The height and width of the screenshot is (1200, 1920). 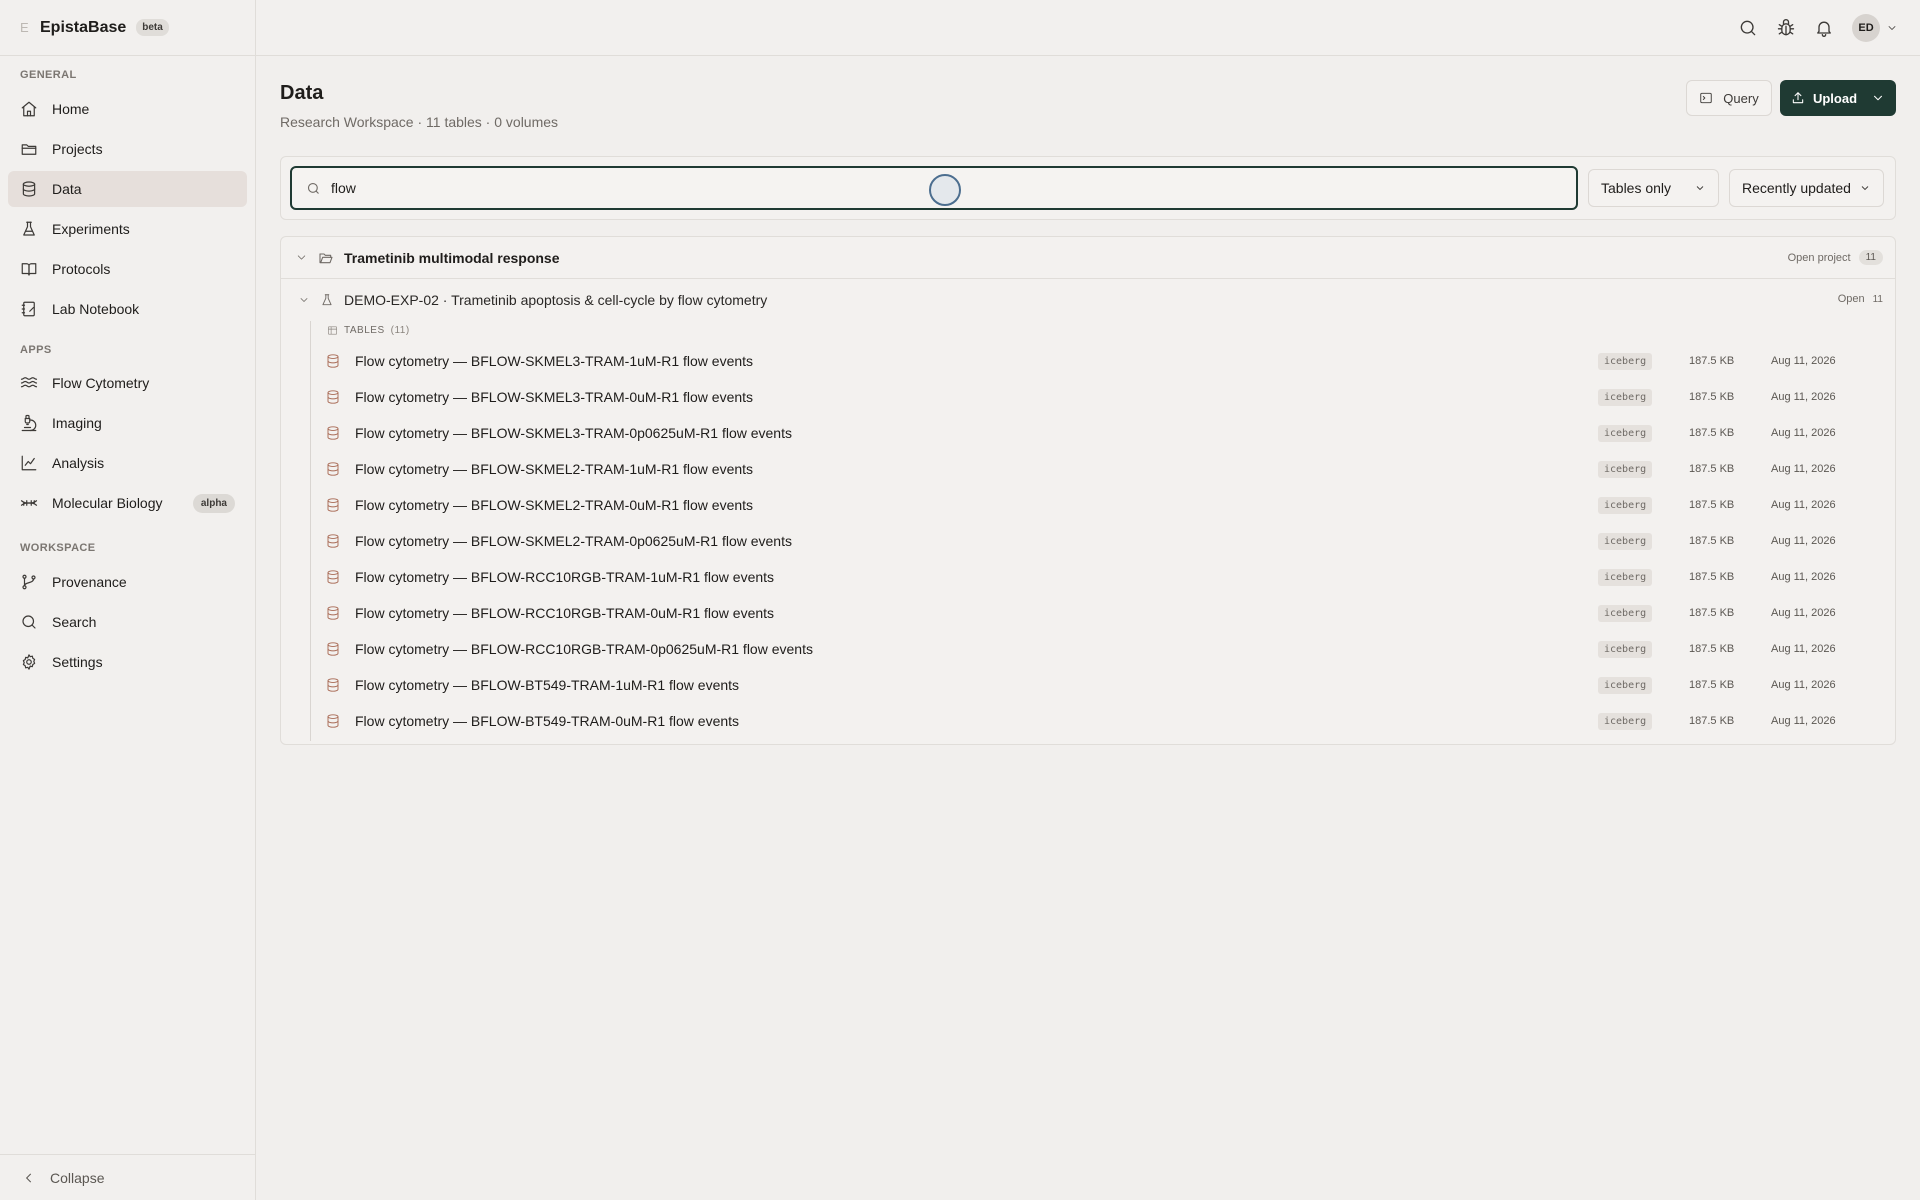 I want to click on open-experiment-link: Open, so click(x=1851, y=299).